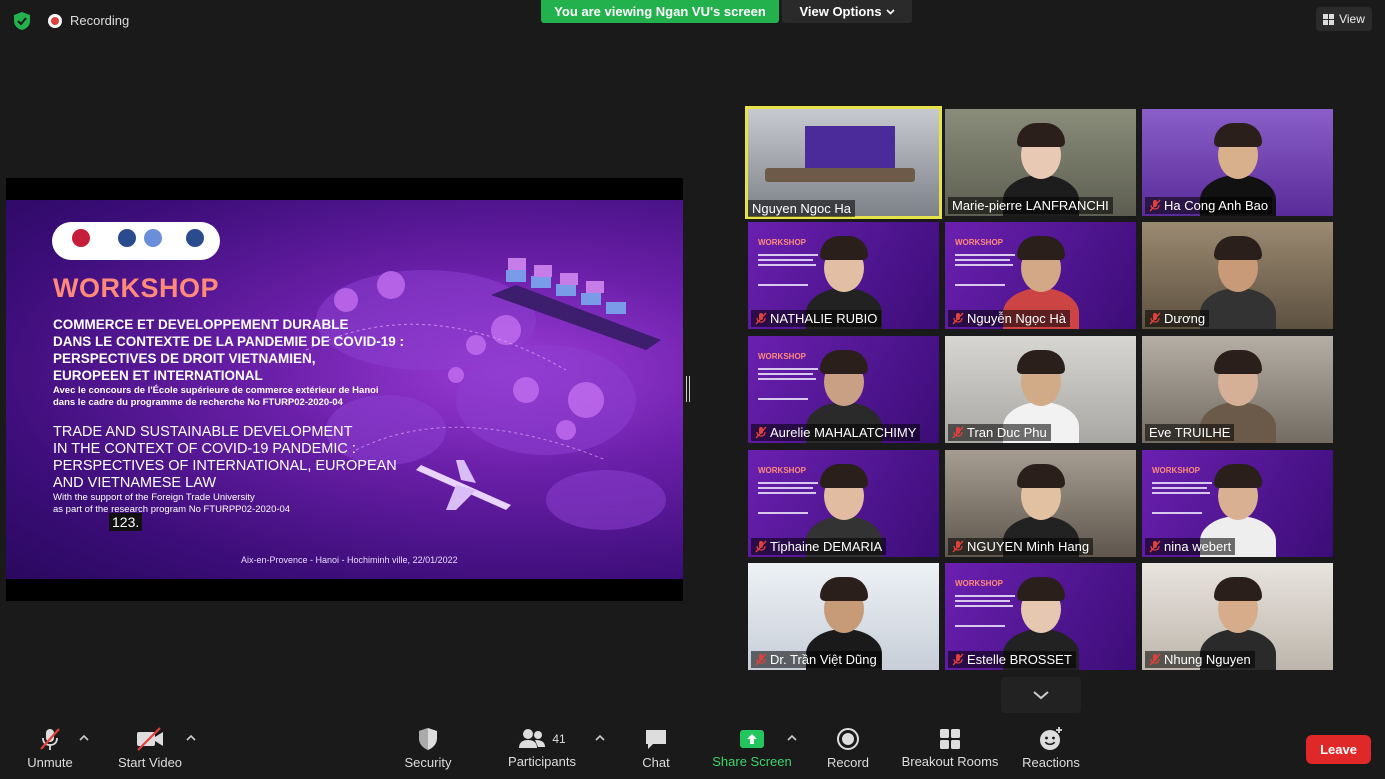 The height and width of the screenshot is (779, 1385). I want to click on leave-button: Leave, so click(1338, 749).